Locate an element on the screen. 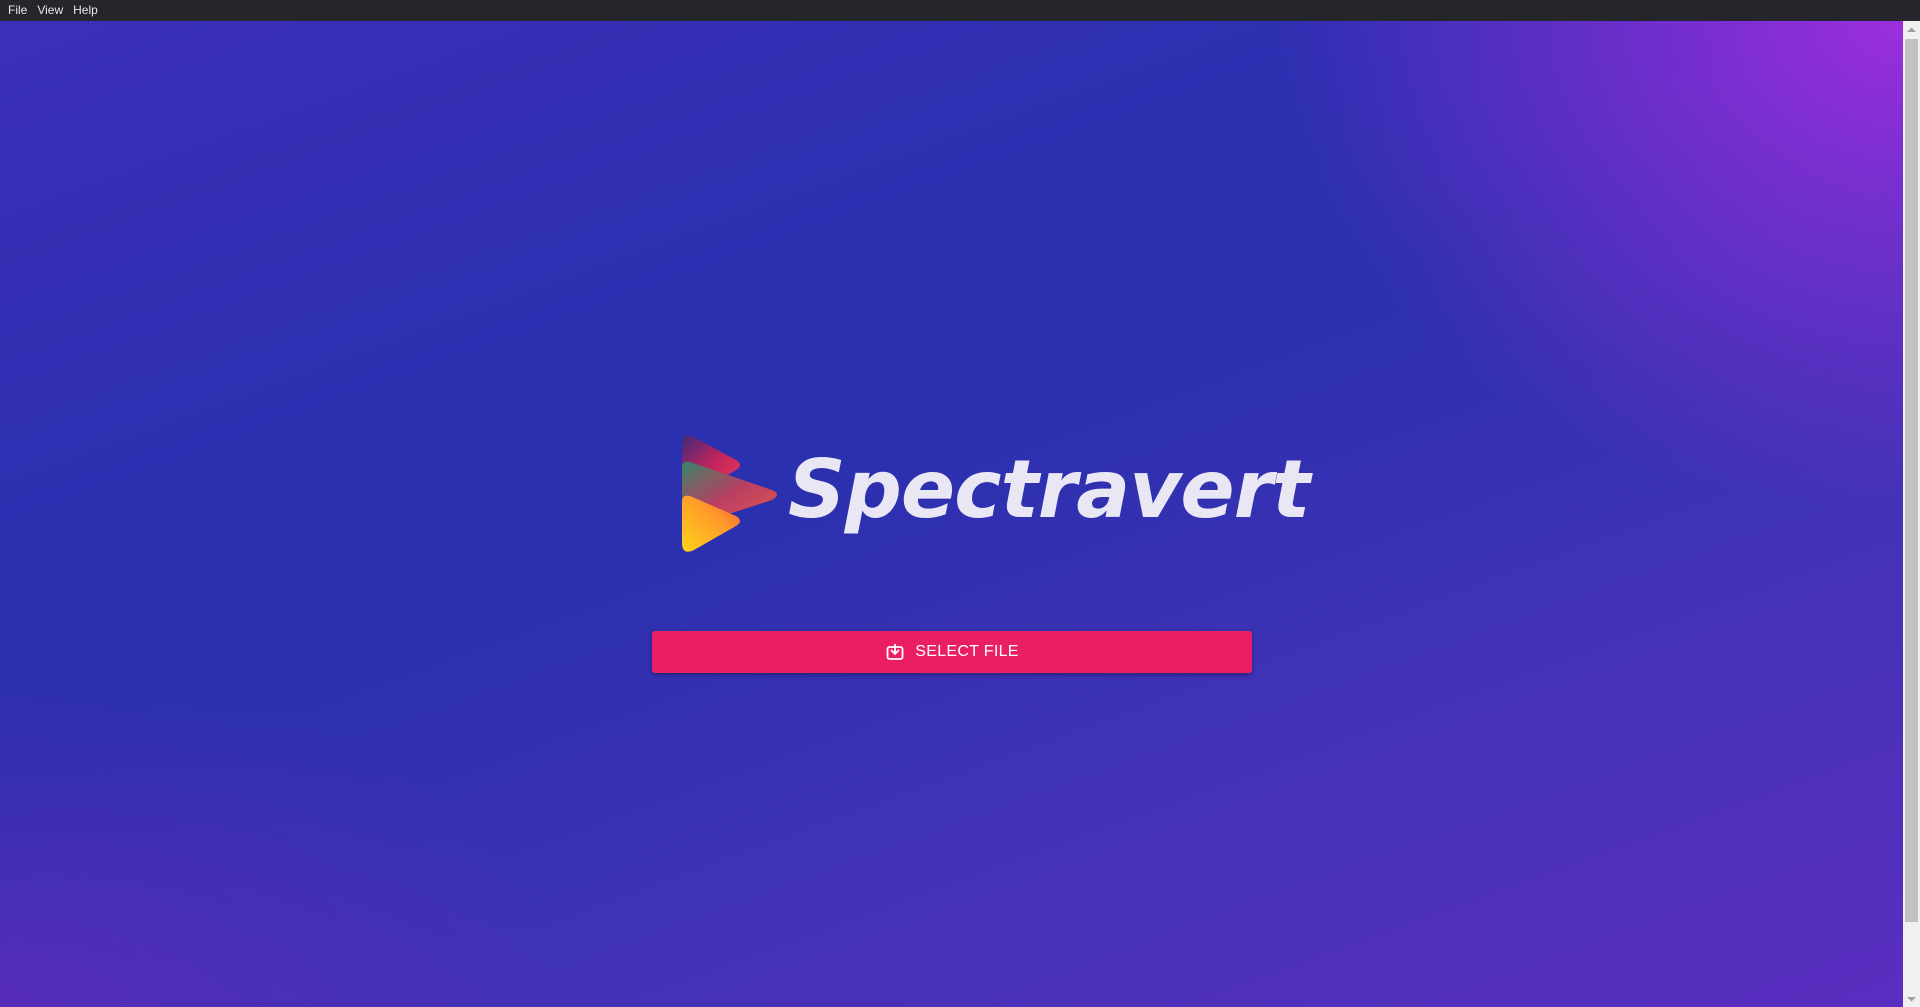 Image resolution: width=1920 pixels, height=1007 pixels. app-branding: Spectravert is located at coordinates (993, 497).